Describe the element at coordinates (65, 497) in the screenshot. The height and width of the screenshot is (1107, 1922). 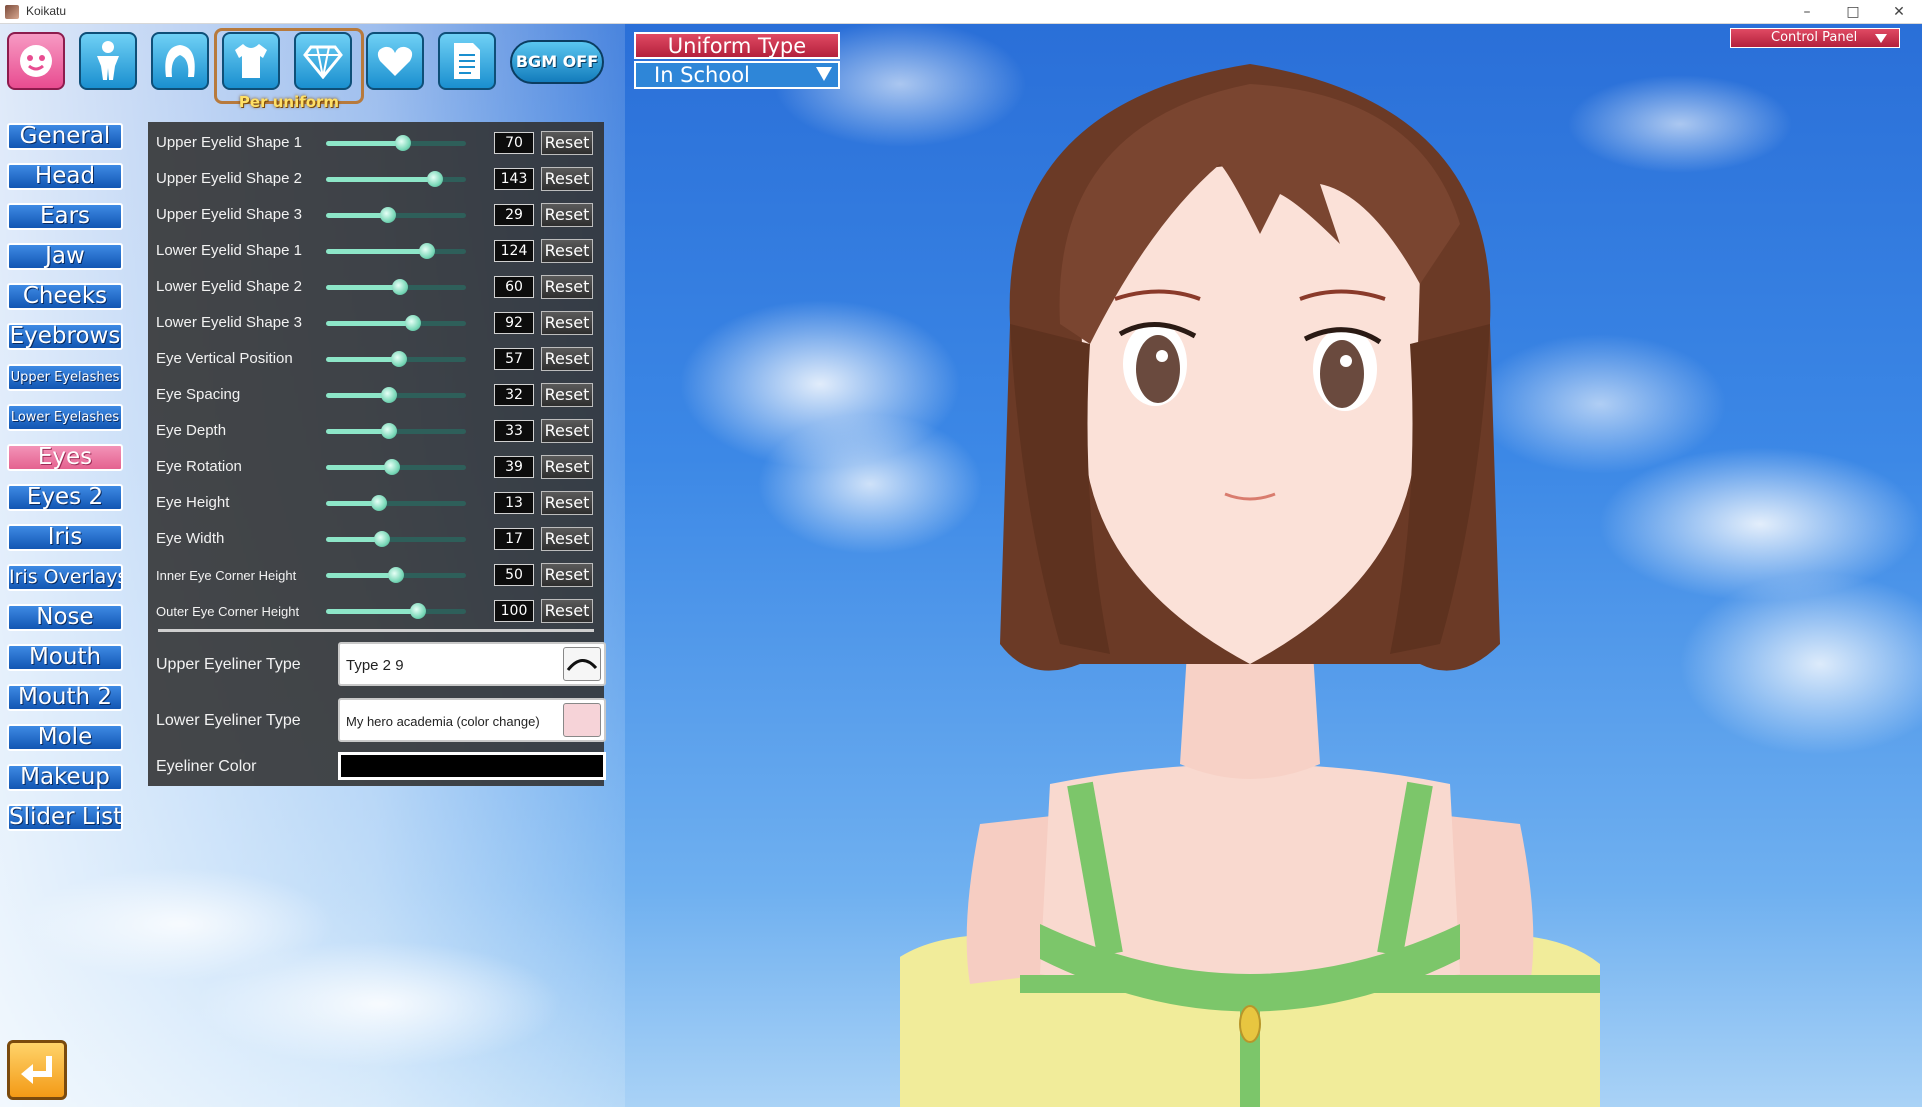
I see `category-eyes-2: Eyes 2` at that location.